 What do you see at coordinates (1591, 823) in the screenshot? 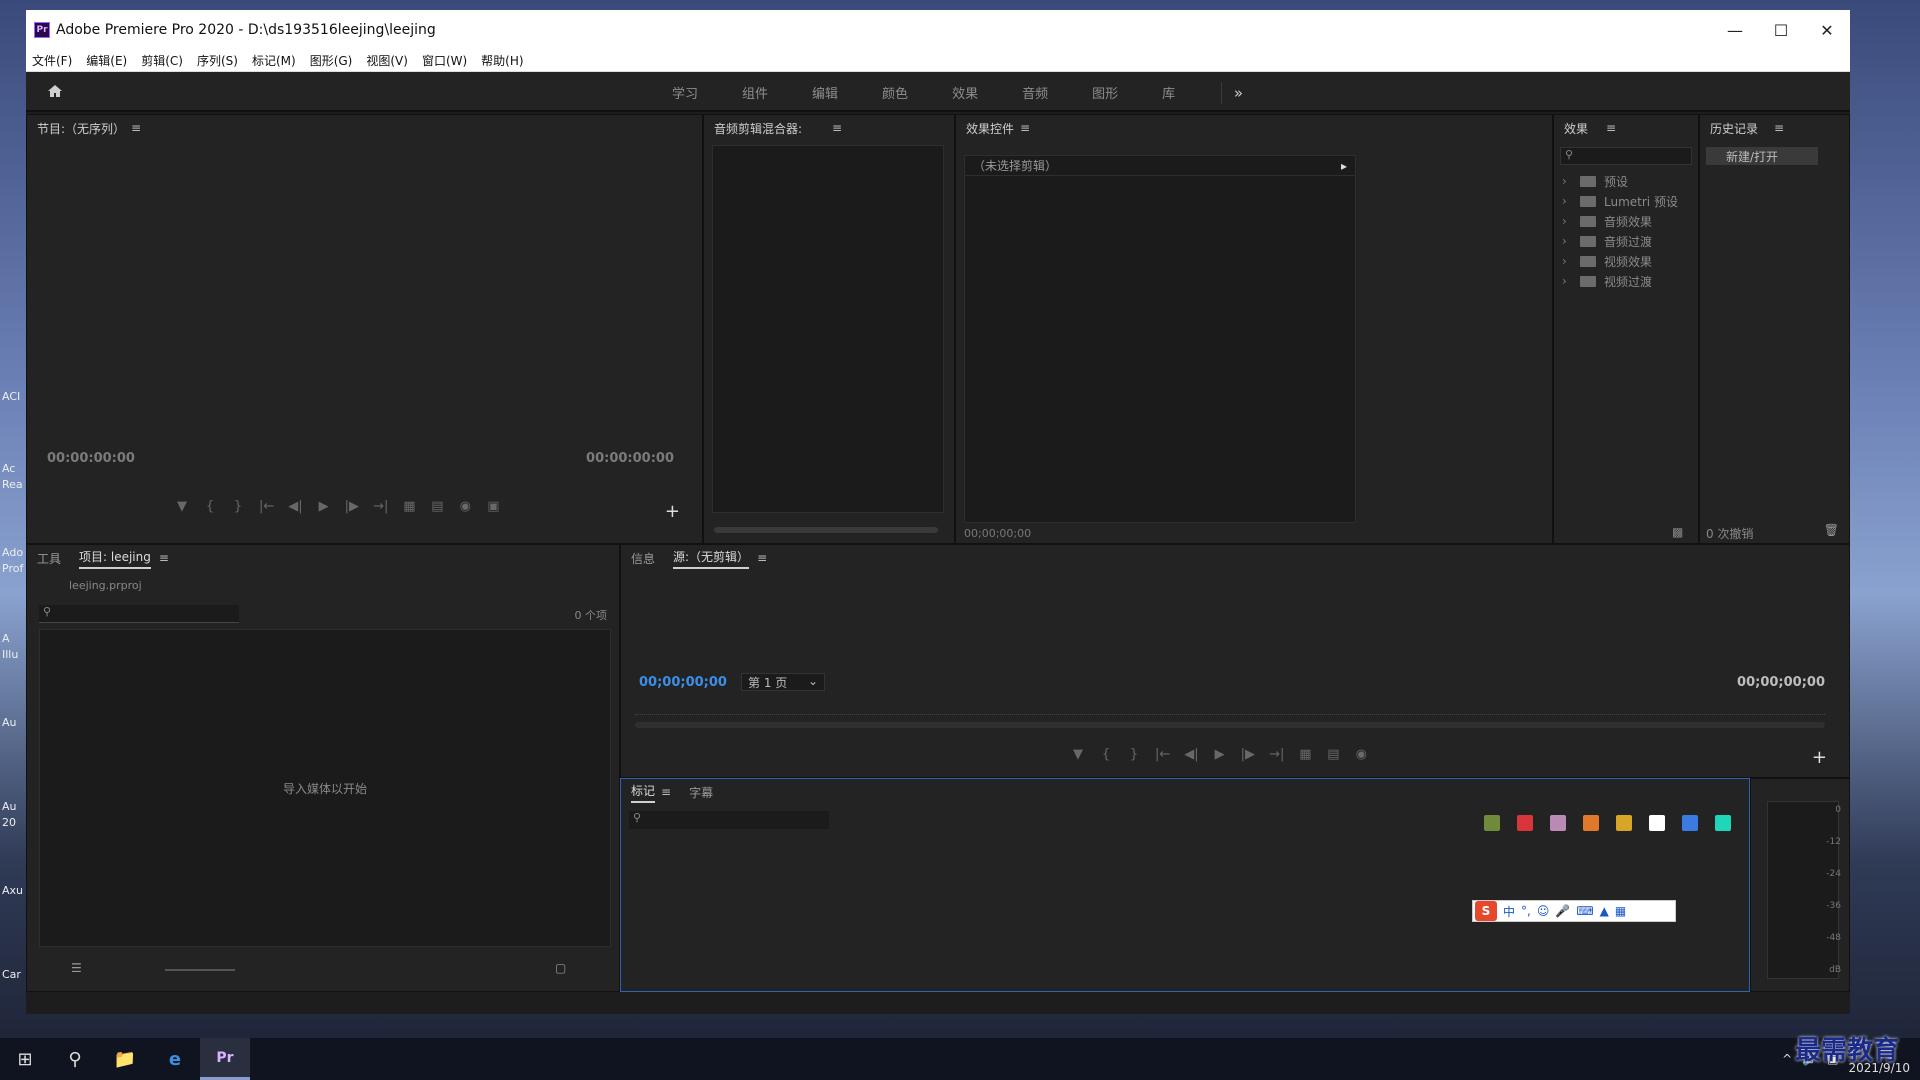
I see `color-filter-orange` at bounding box center [1591, 823].